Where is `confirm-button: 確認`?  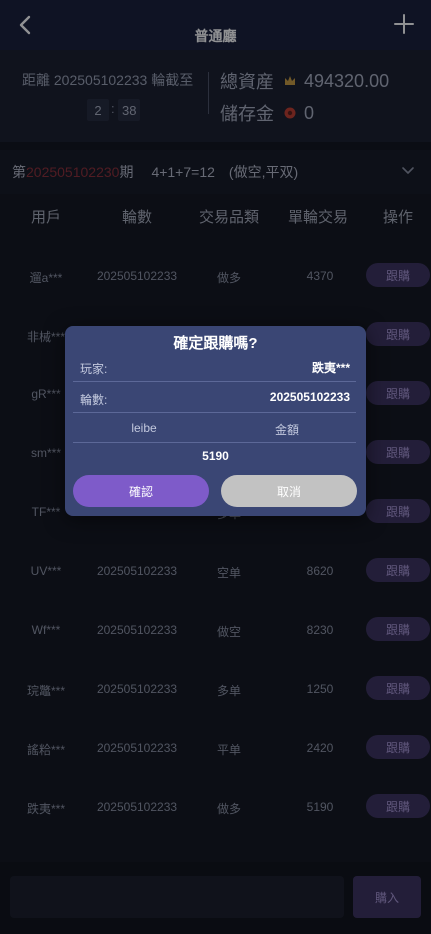
confirm-button: 確認 is located at coordinates (141, 491).